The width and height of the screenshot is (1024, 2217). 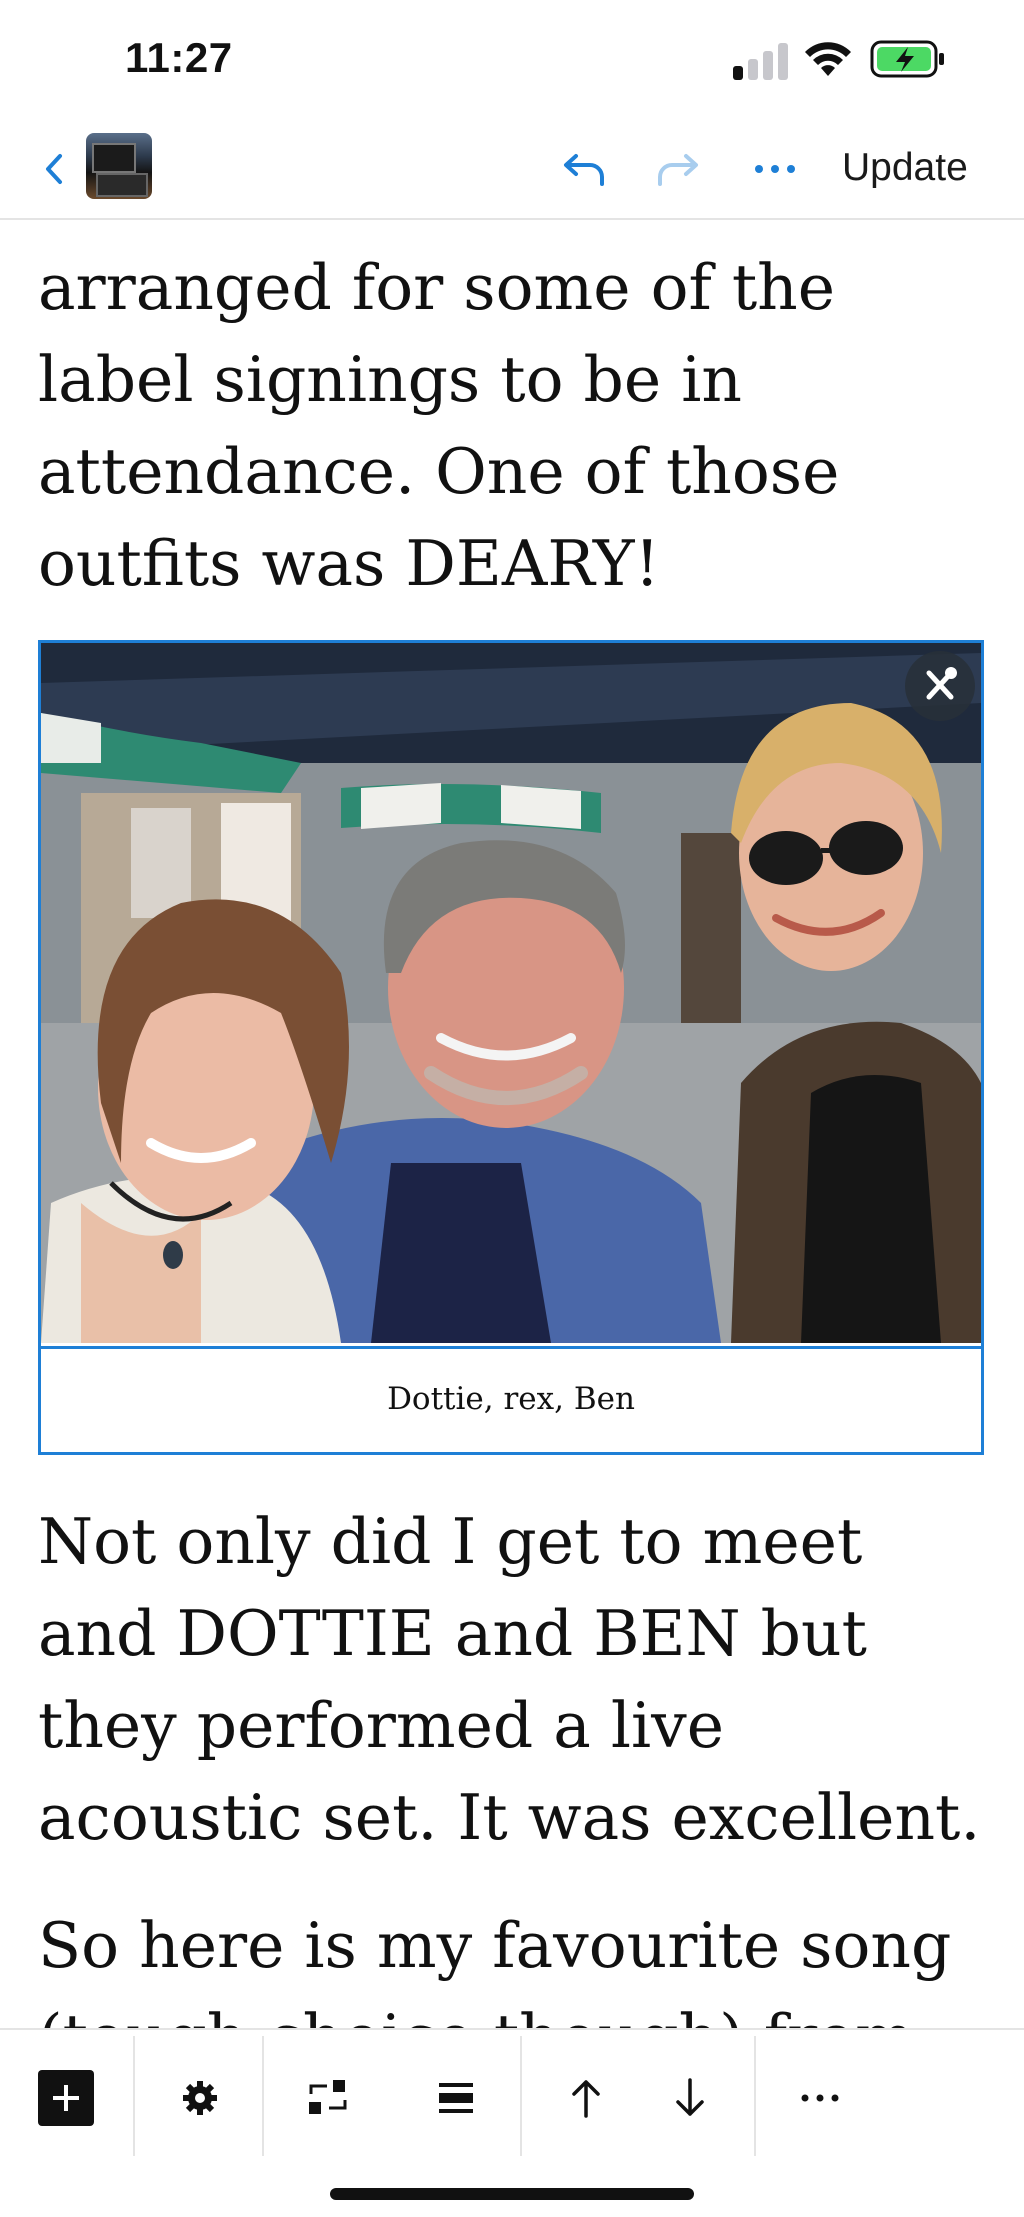 I want to click on ellipsis-icon, so click(x=820, y=2098).